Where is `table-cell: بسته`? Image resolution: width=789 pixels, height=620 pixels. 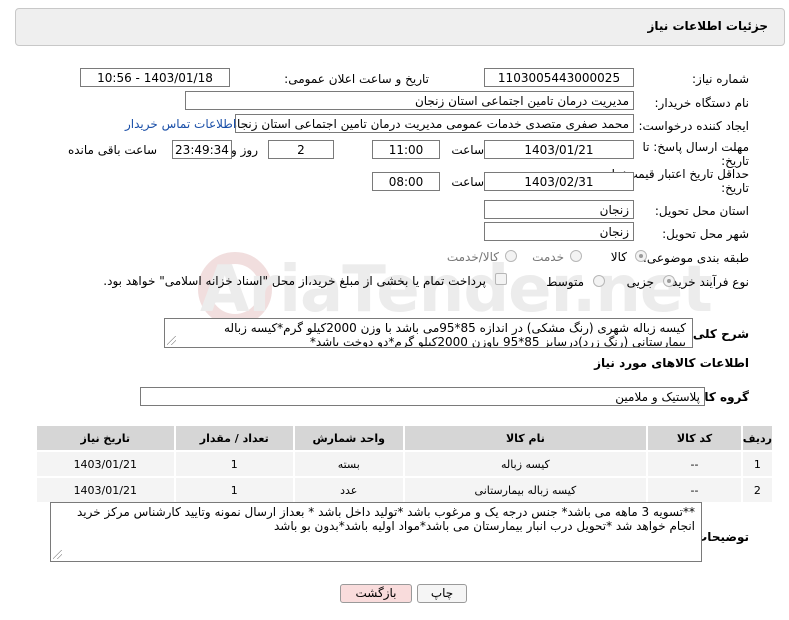
table-cell: بسته is located at coordinates (348, 464).